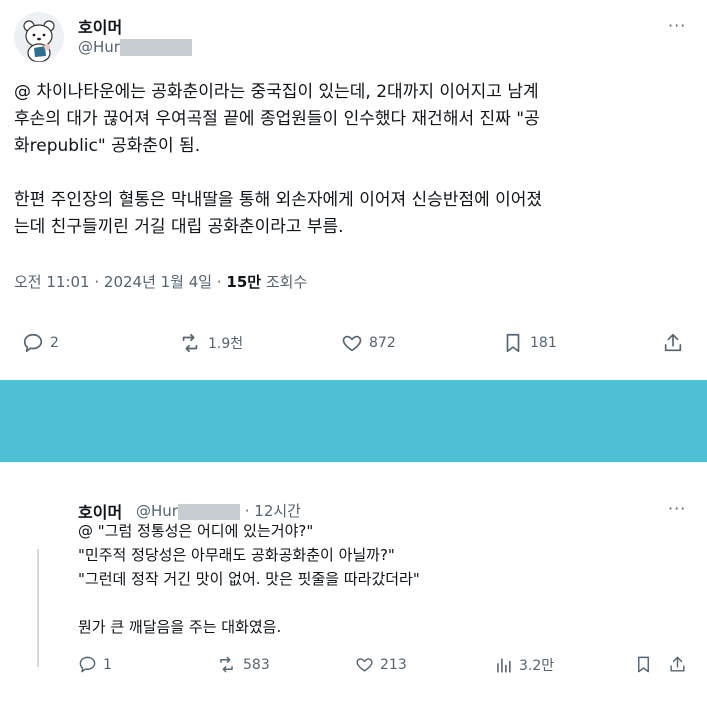 Image resolution: width=707 pixels, height=701 pixels. Describe the element at coordinates (100, 26) in the screenshot. I see `author-name: 호이머` at that location.